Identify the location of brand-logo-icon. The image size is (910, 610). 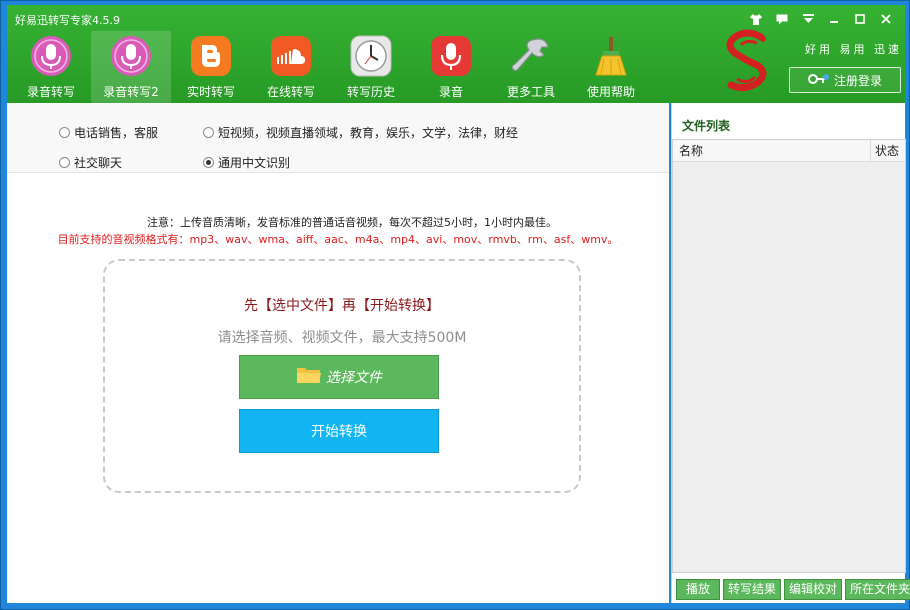
(748, 66).